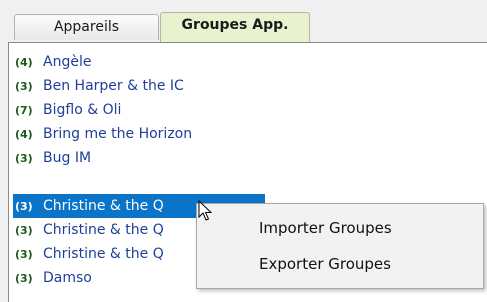 This screenshot has width=487, height=302. What do you see at coordinates (67, 158) in the screenshot?
I see `item-name: Bug IM` at bounding box center [67, 158].